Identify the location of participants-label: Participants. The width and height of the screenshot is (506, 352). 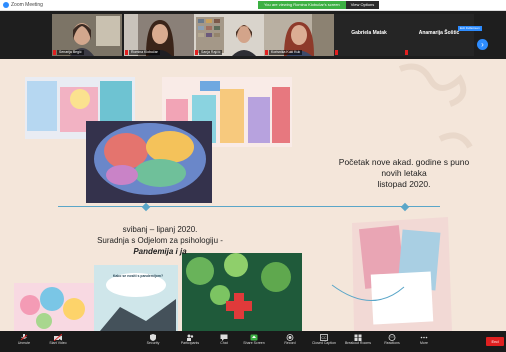
(190, 343).